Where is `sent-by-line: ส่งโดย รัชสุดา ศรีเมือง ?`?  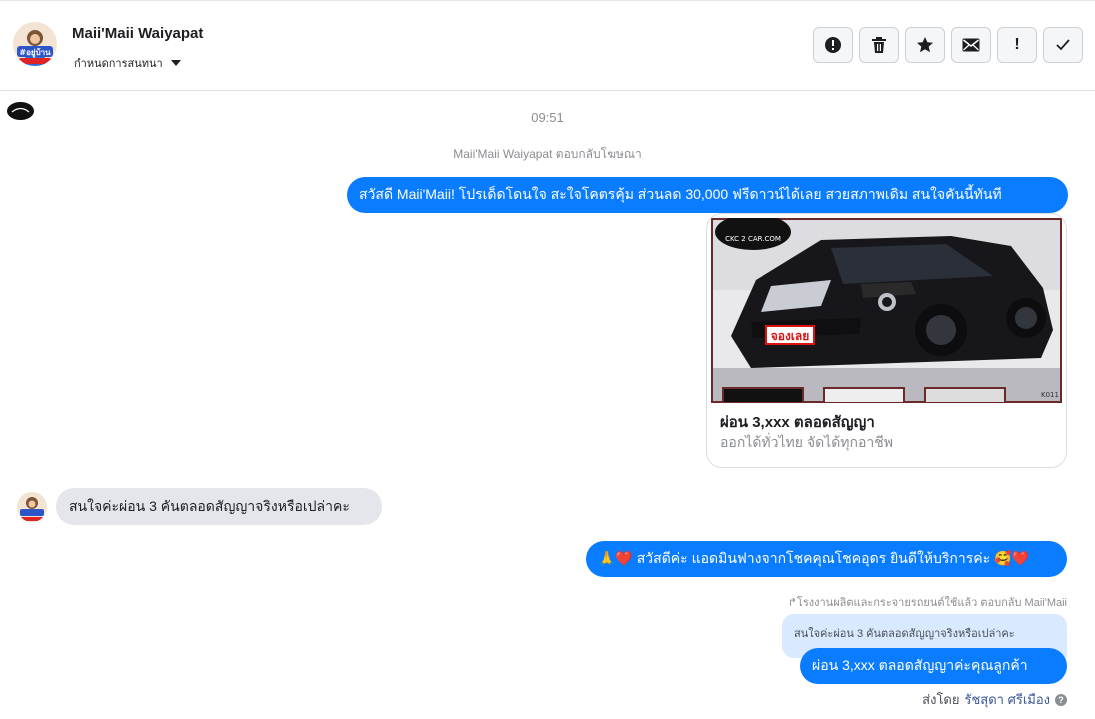 sent-by-line: ส่งโดย รัชสุดา ศรีเมือง ? is located at coordinates (994, 699).